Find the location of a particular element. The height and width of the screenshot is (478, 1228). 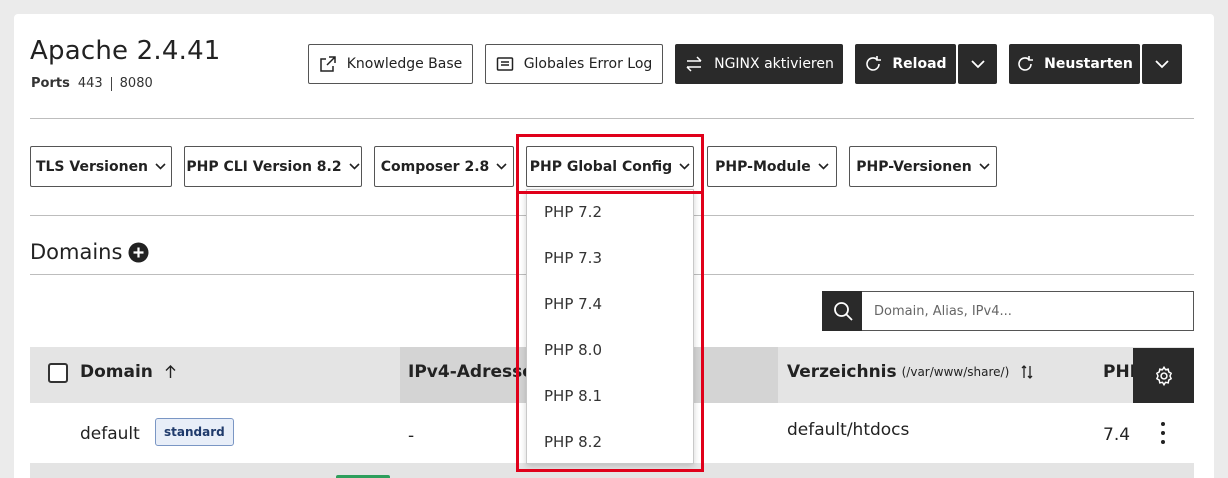

add-domain-icon is located at coordinates (138, 252).